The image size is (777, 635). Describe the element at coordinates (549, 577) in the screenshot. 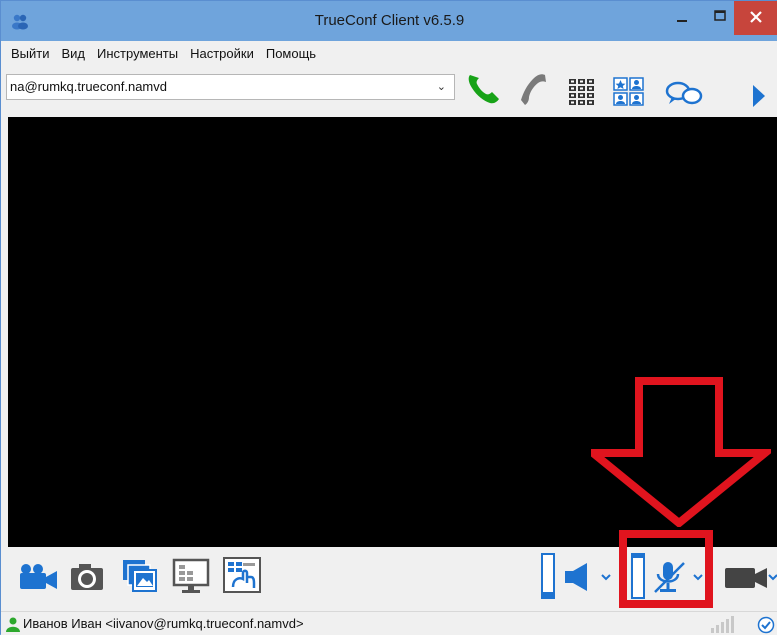

I see `speaker-volume-slider` at that location.